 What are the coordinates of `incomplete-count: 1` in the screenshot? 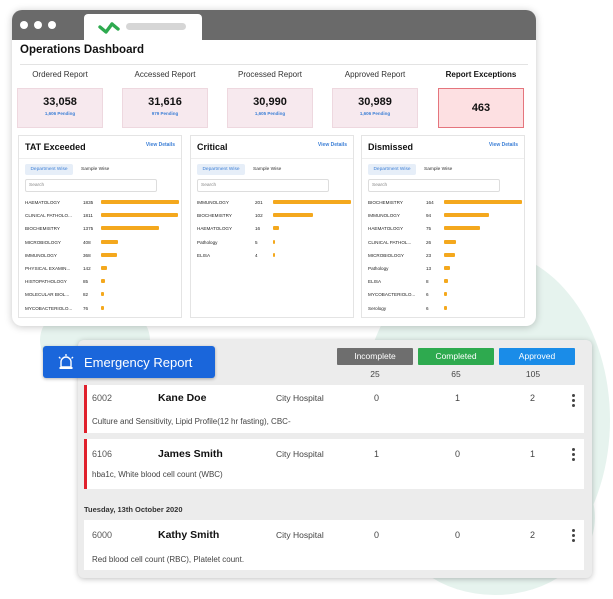 It's located at (377, 454).